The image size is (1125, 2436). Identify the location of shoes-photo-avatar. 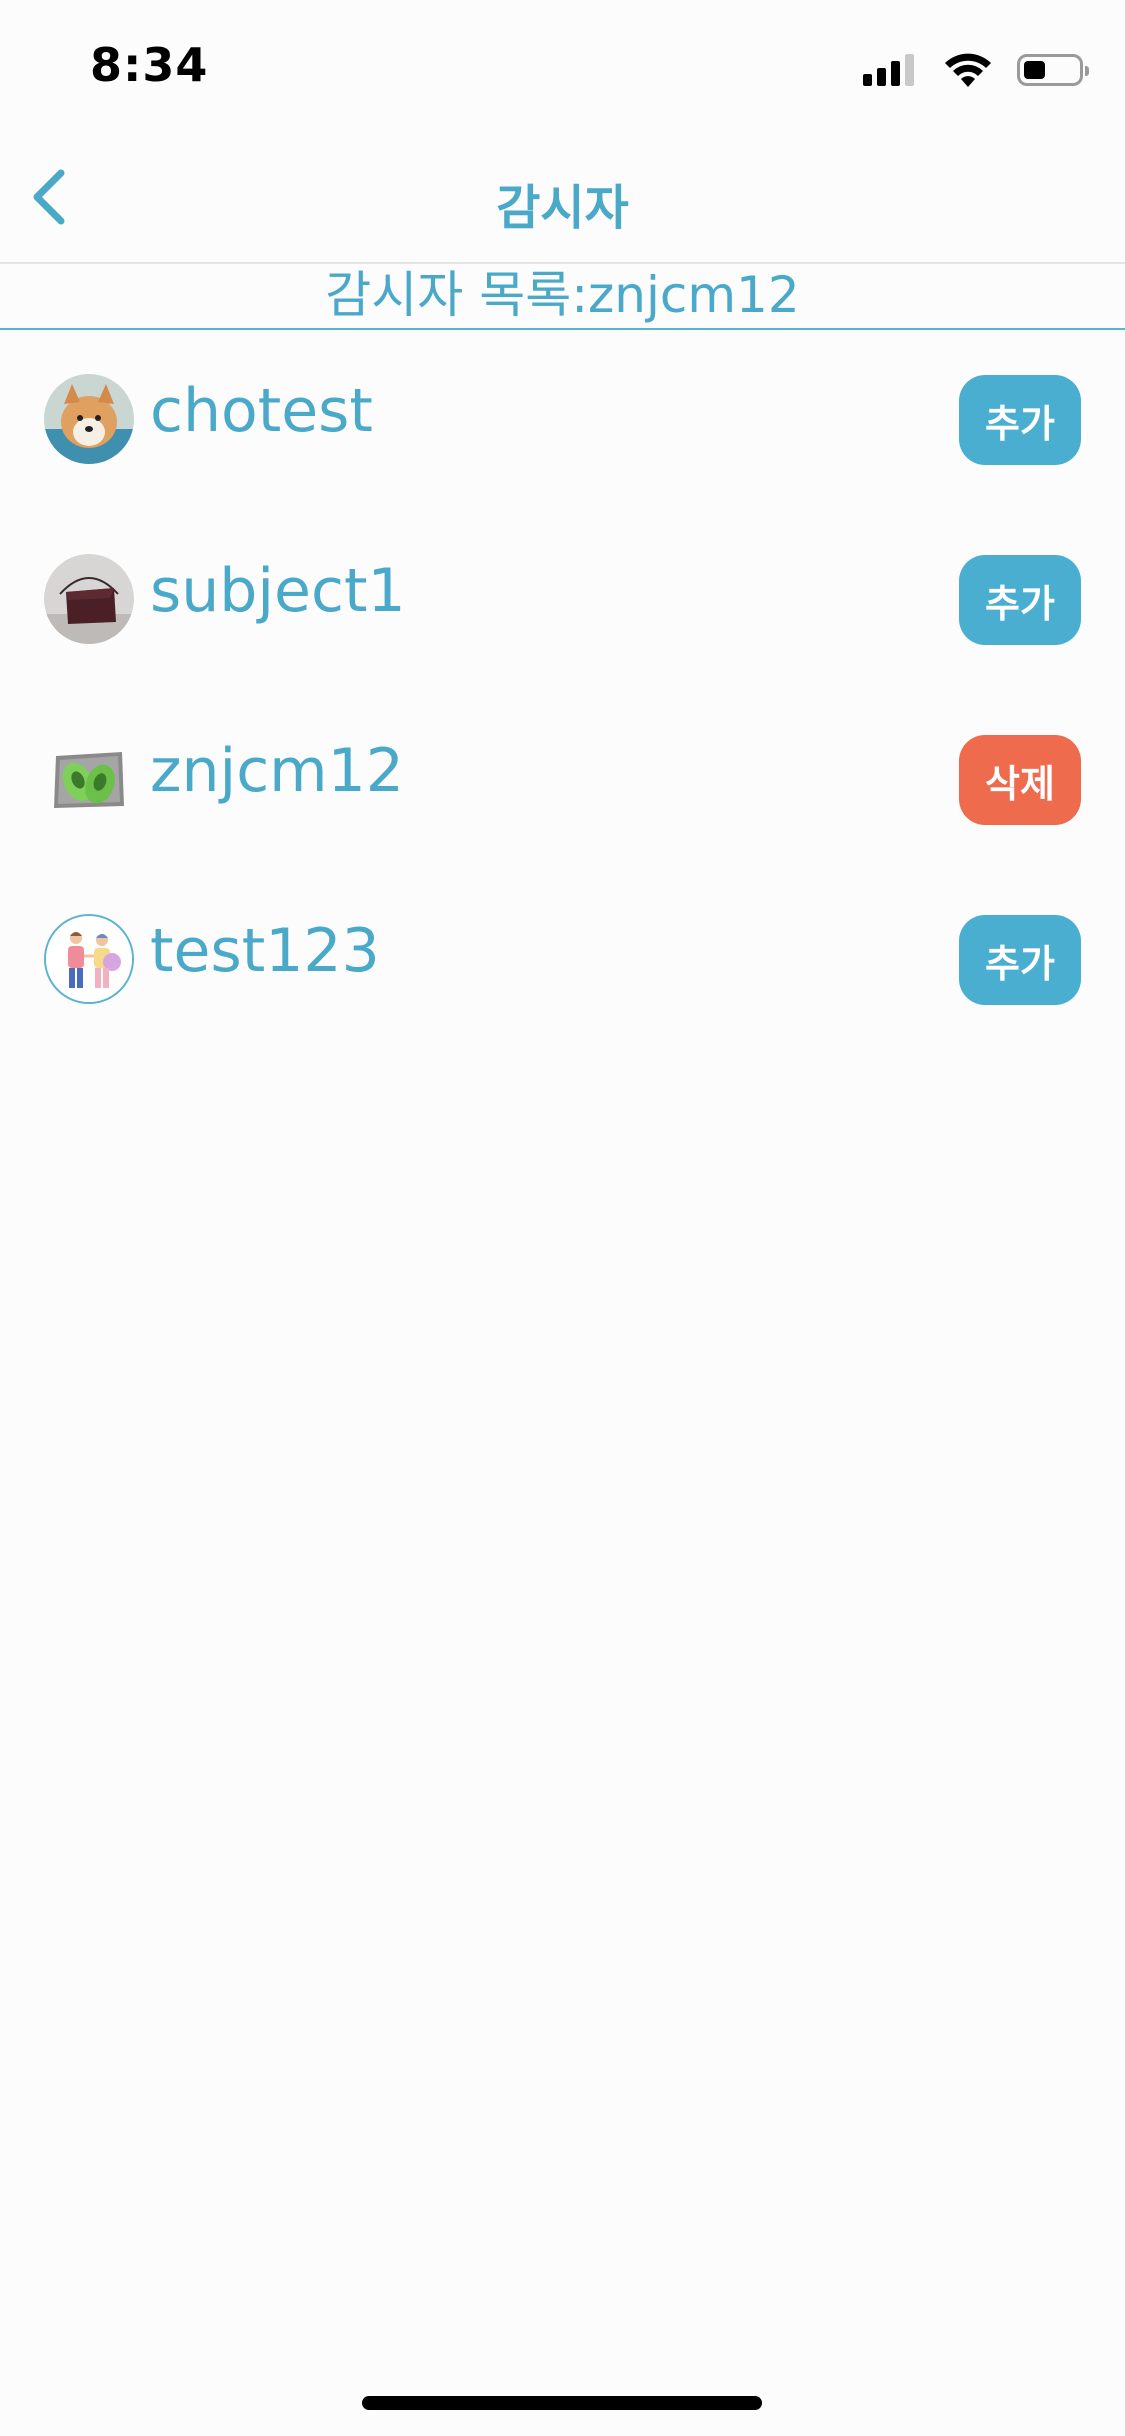
(89, 779).